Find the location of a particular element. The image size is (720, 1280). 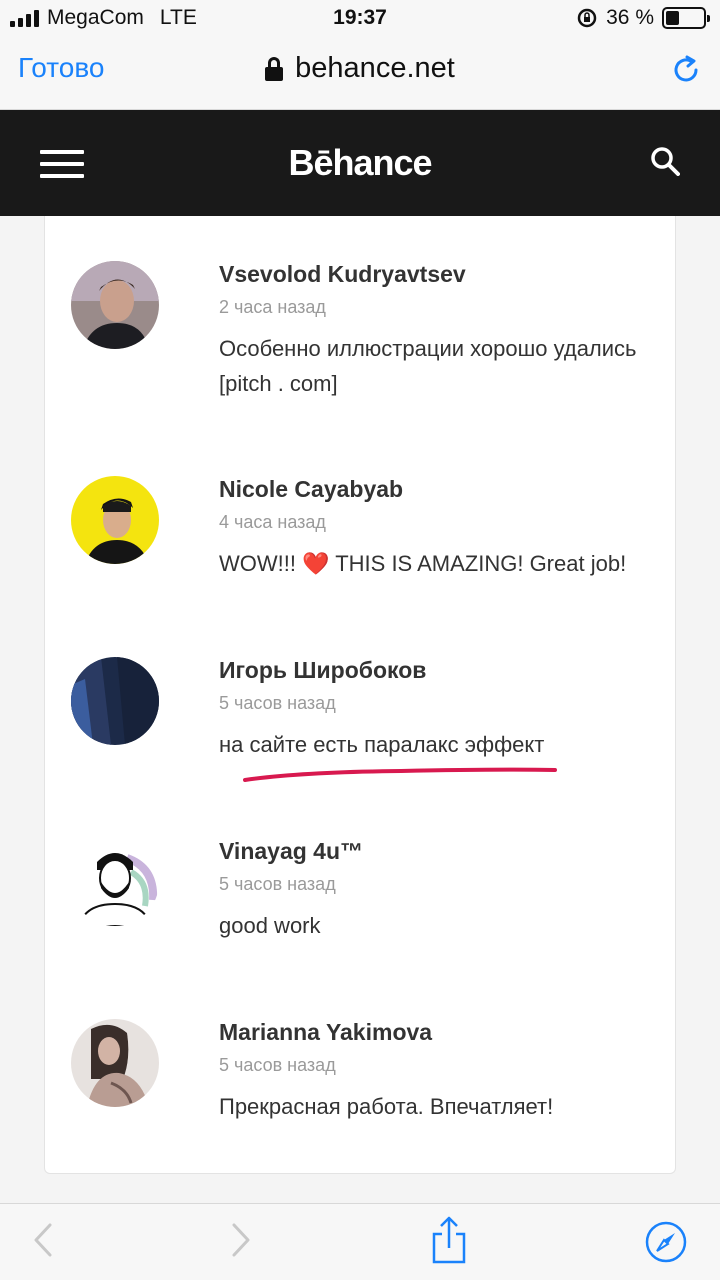

browser-toolbar is located at coordinates (360, 1241).